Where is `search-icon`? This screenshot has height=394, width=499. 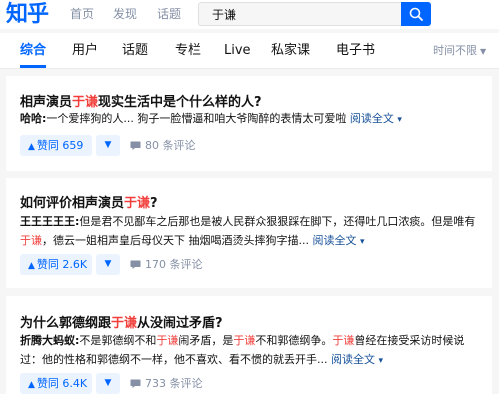
search-icon is located at coordinates (416, 14).